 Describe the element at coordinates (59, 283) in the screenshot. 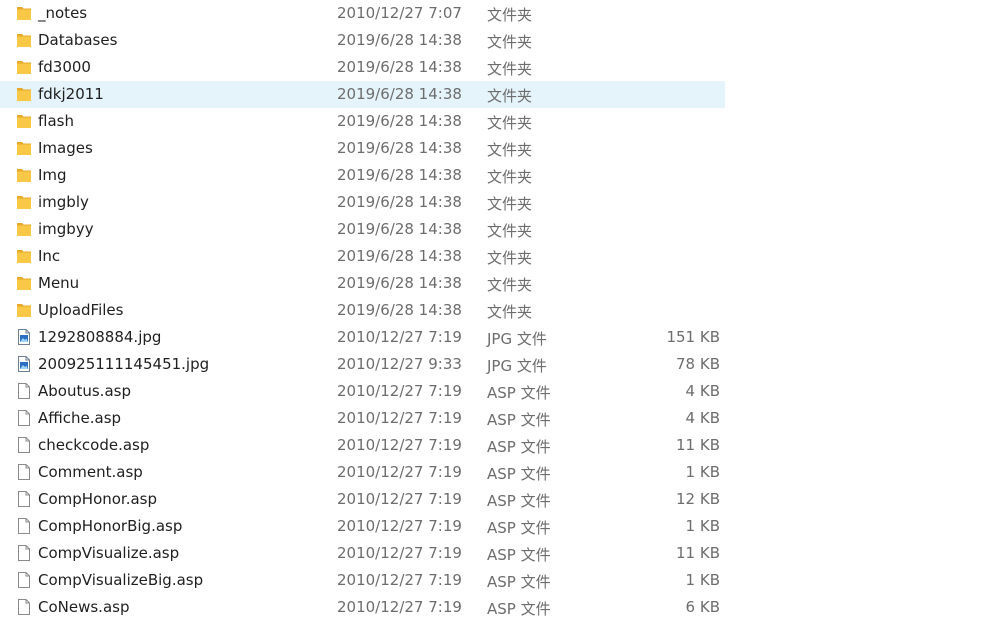

I see `file-name: Menu` at that location.